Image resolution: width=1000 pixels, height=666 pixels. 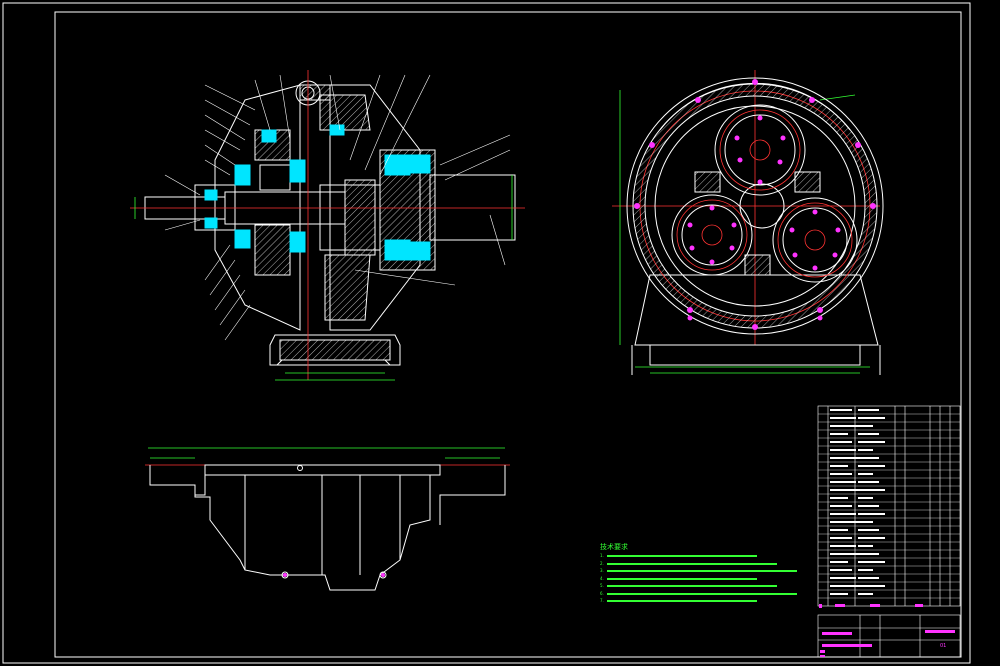 I want to click on title-block, so click(x=889, y=636).